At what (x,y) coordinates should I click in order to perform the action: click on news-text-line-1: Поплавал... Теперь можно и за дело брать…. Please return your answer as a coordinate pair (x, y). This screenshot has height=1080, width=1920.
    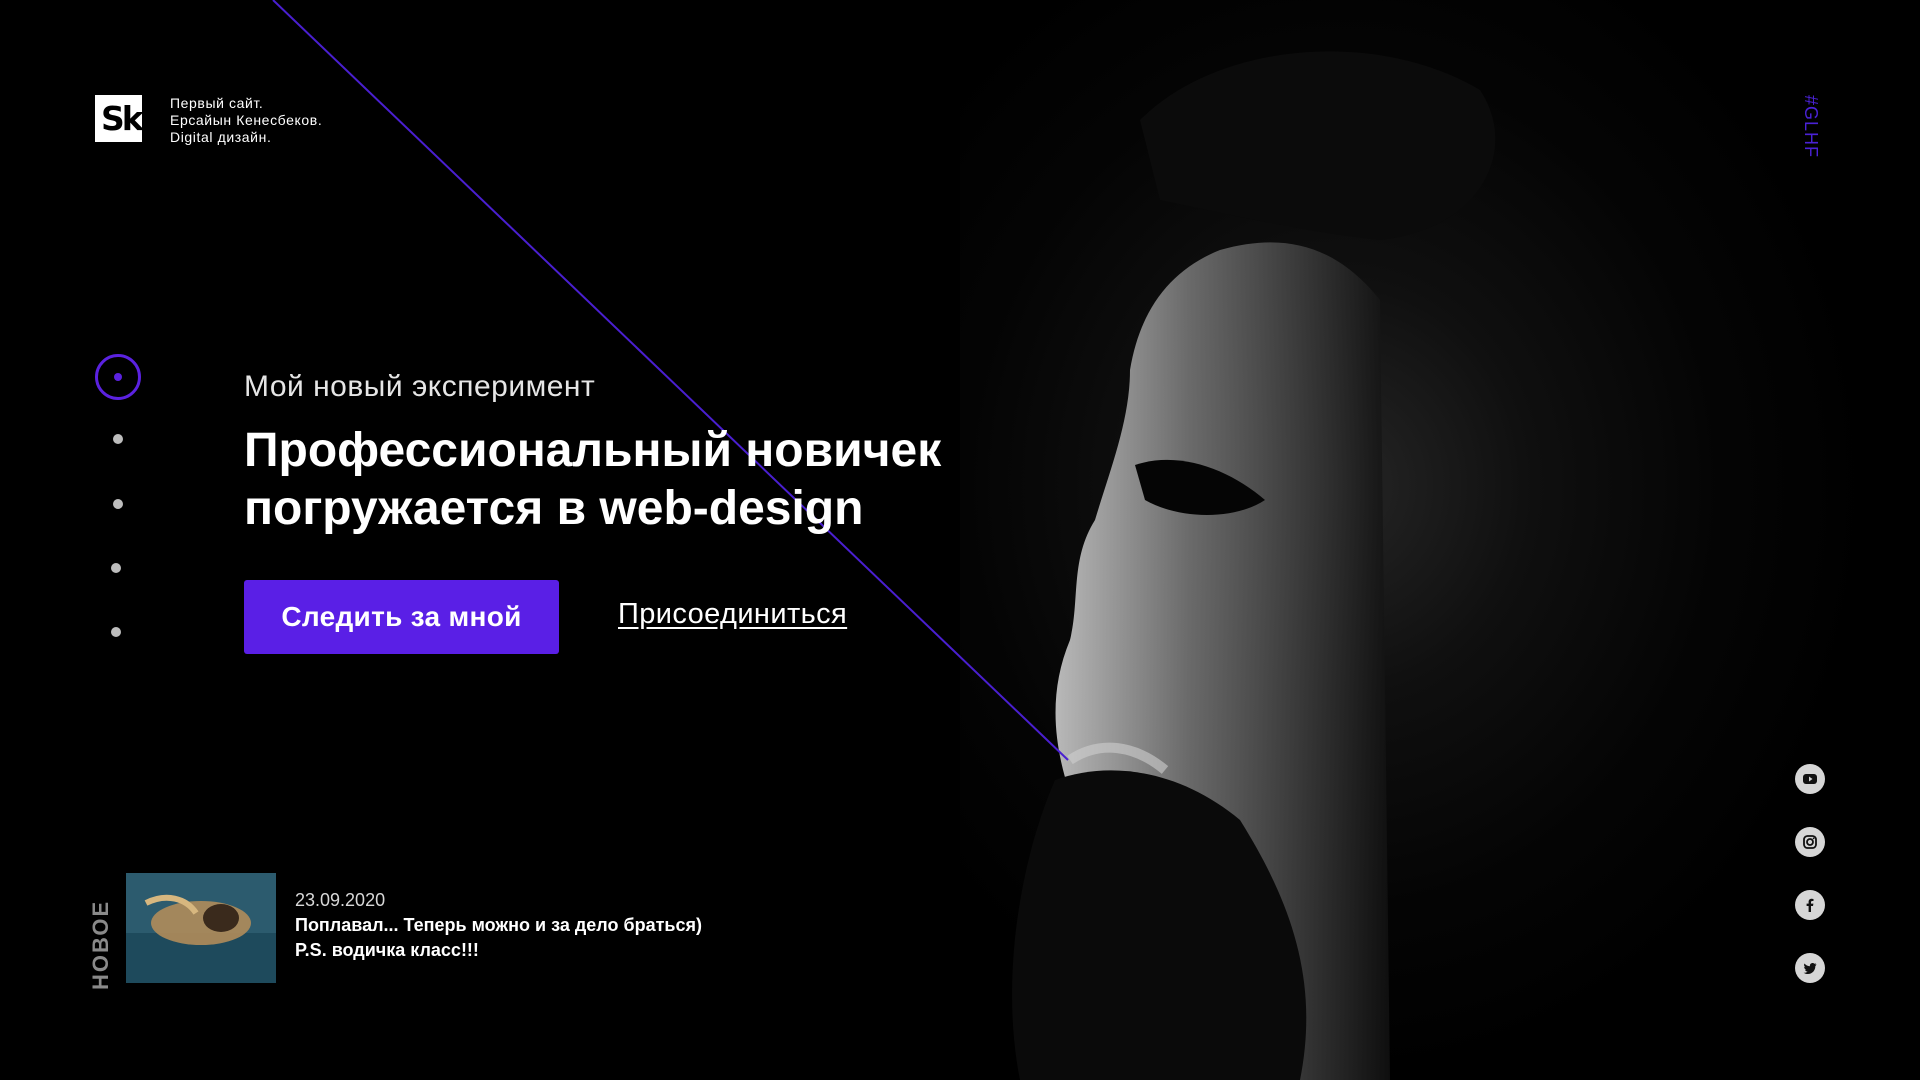
    Looking at the image, I should click on (498, 925).